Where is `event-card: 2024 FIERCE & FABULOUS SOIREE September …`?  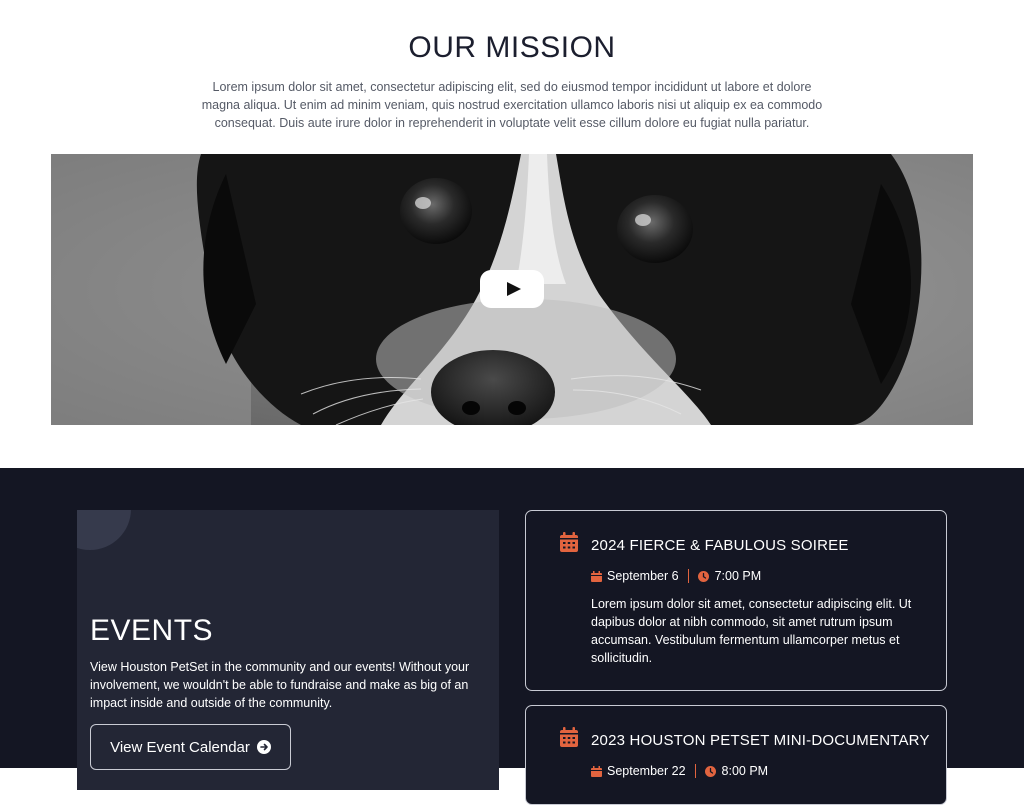
event-card: 2024 FIERCE & FABULOUS SOIREE September … is located at coordinates (736, 600).